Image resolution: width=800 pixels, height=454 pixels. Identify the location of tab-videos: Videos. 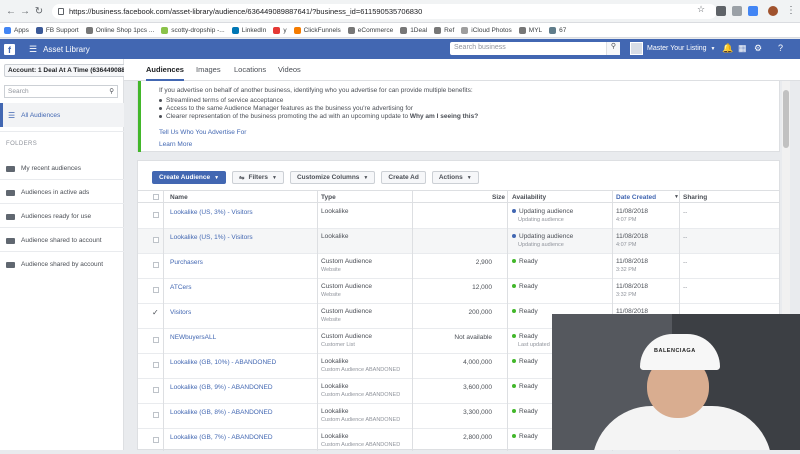
(289, 69).